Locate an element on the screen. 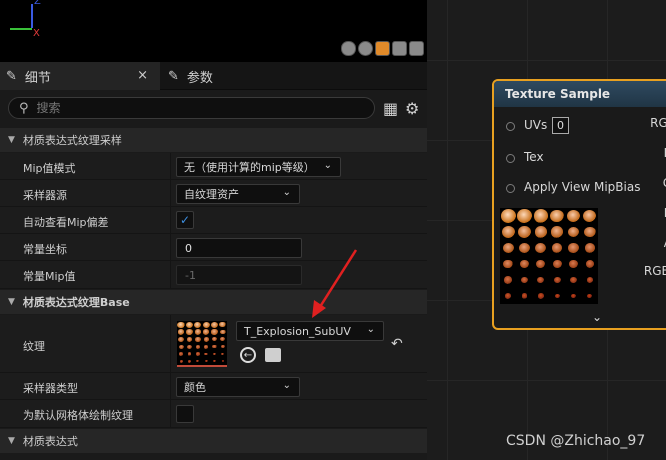 The image size is (666, 460). browse-folder-icon is located at coordinates (273, 355).